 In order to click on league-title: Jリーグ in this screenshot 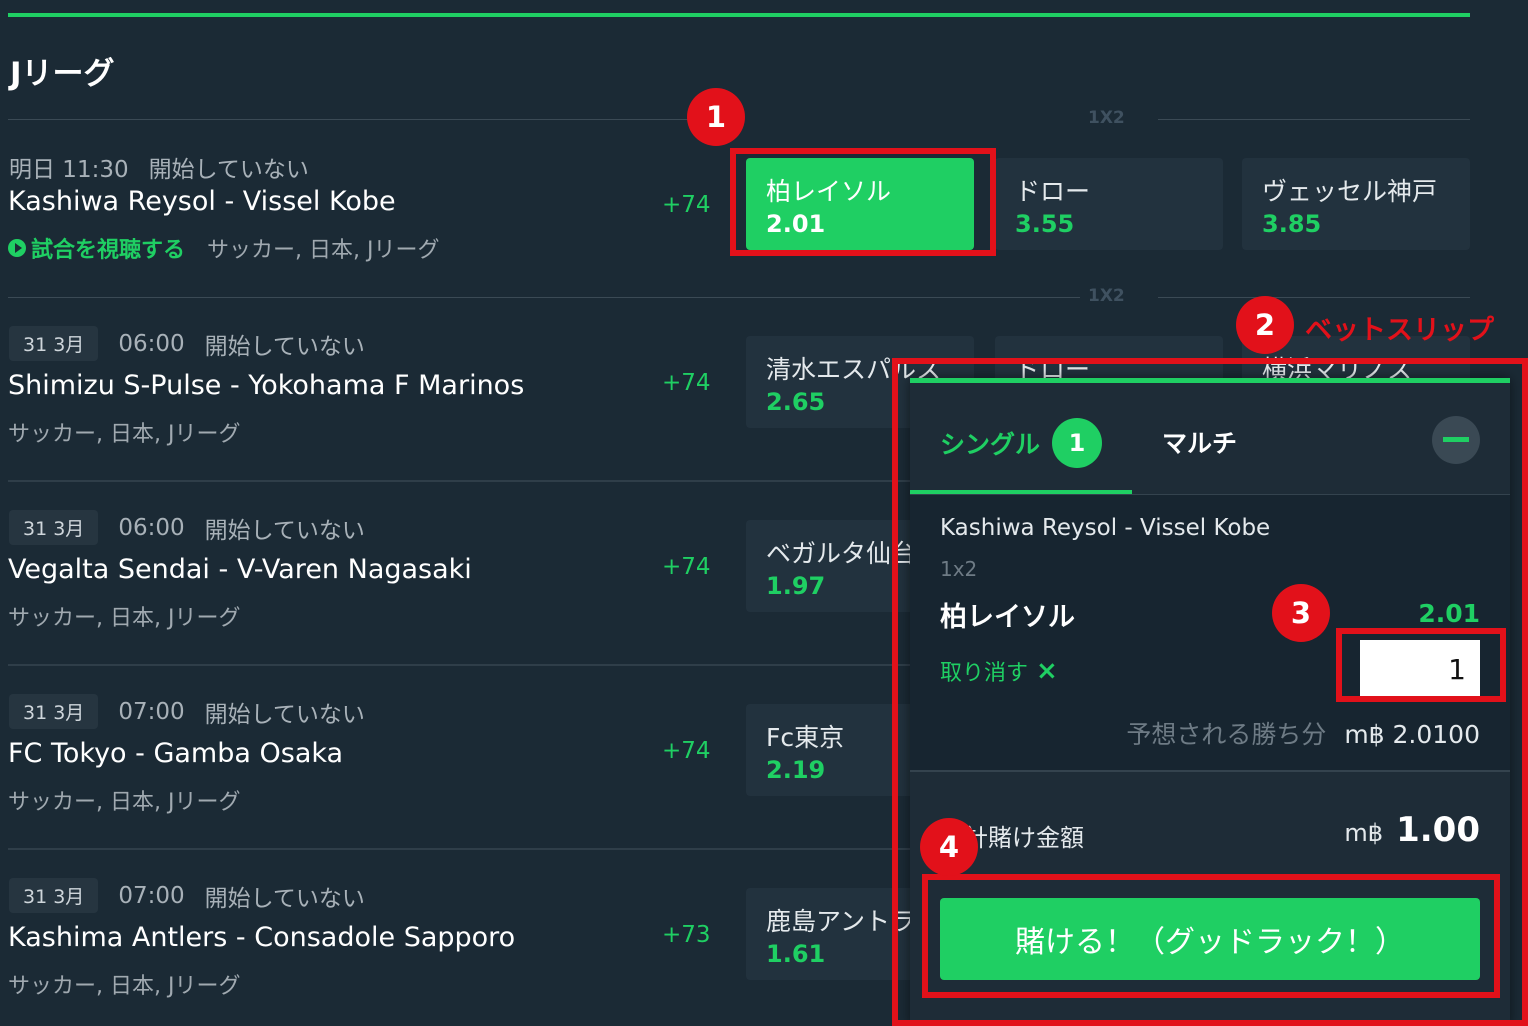, I will do `click(62, 74)`.